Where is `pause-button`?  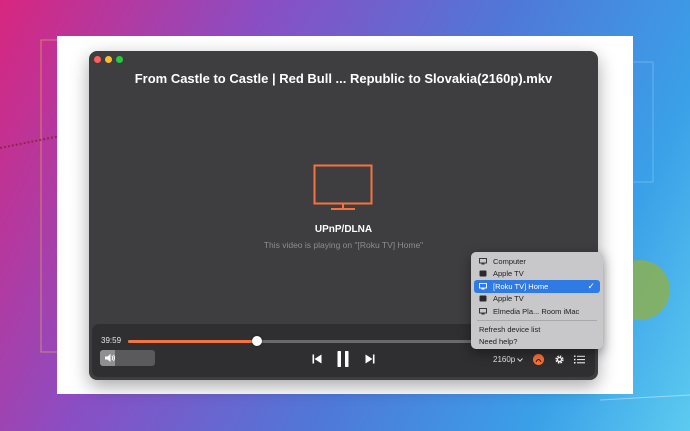
pause-button is located at coordinates (343, 359).